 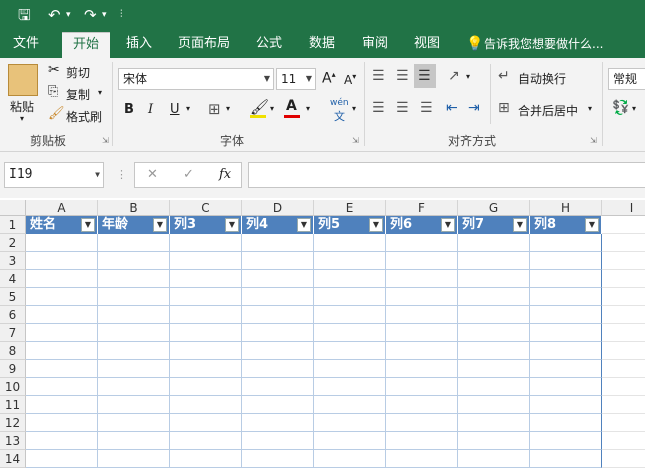 What do you see at coordinates (206, 225) in the screenshot?
I see `table-header-cell: 列3 ▼` at bounding box center [206, 225].